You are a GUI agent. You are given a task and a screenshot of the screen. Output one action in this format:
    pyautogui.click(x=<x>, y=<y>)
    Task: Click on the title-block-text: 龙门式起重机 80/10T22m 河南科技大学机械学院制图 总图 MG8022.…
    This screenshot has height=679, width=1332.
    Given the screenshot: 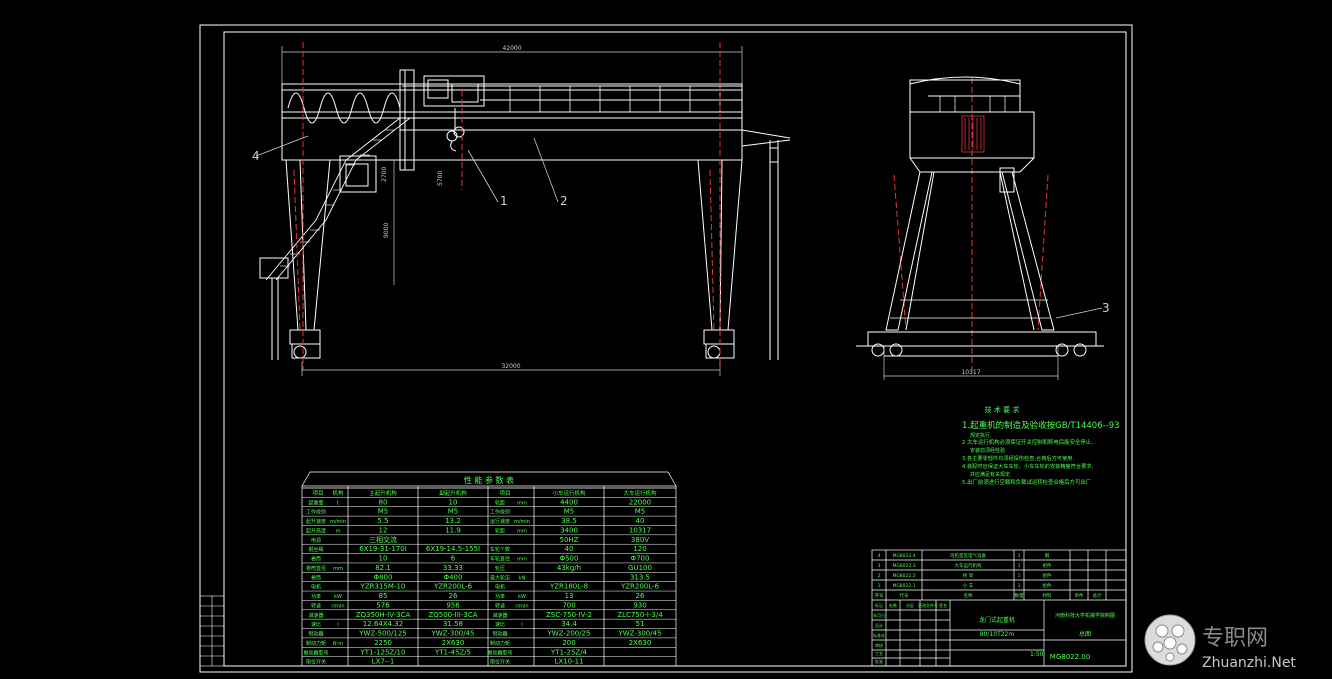 What is the action you would take?
    pyautogui.click(x=1047, y=636)
    